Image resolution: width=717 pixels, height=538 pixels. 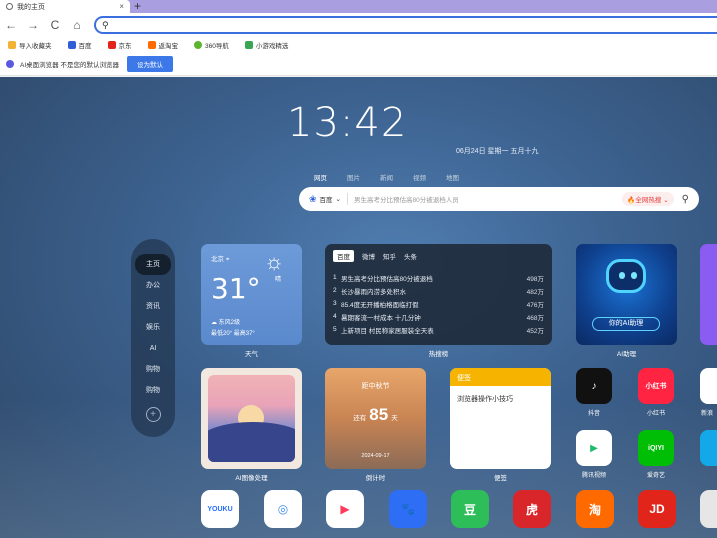 I want to click on iqiyi-icon: iQIYI, so click(x=656, y=448).